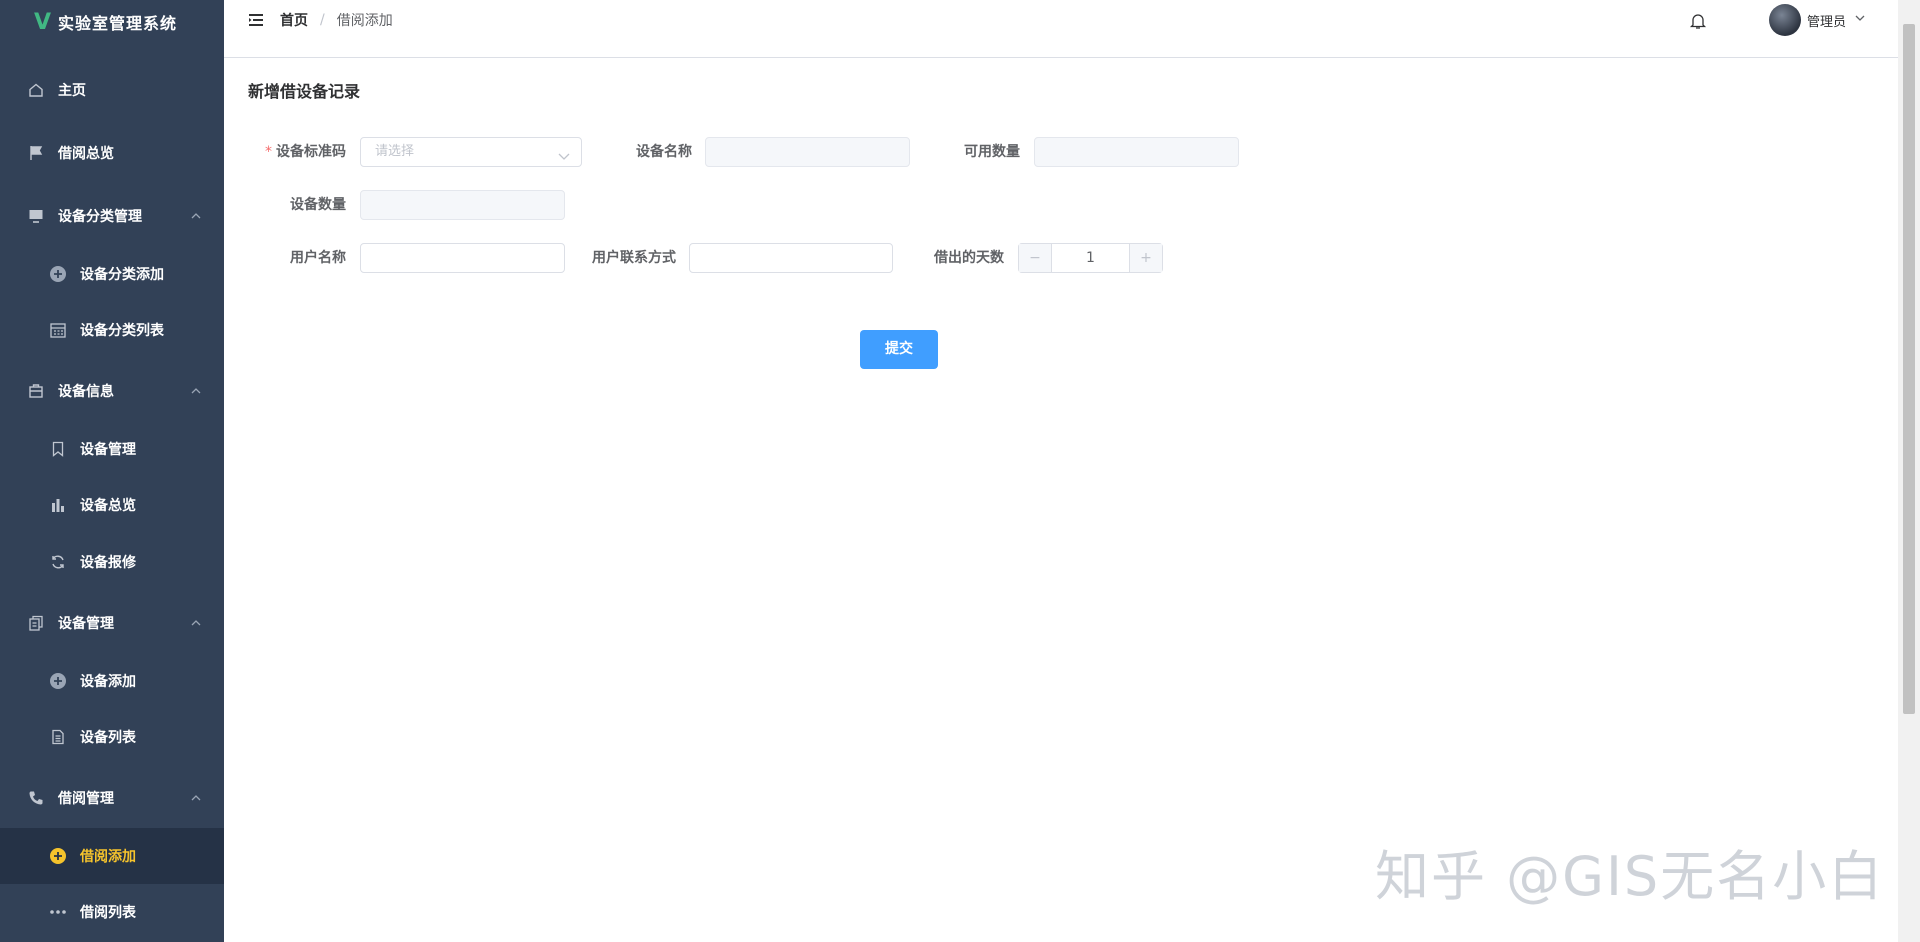  Describe the element at coordinates (86, 799) in the screenshot. I see `sidebar-item-label: 借阅管理` at that location.